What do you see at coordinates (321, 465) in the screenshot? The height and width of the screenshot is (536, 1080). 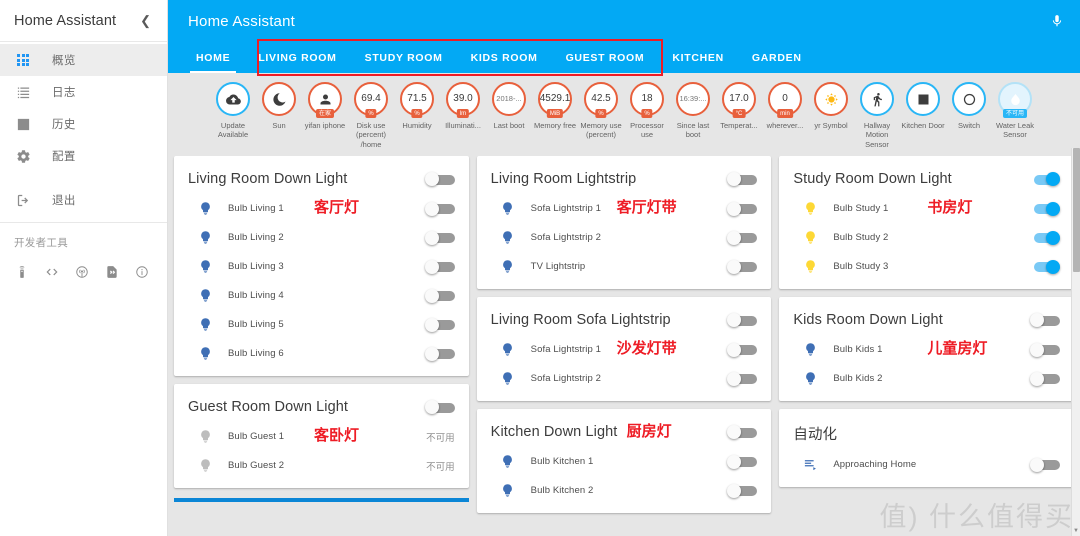 I see `entity-row: Bulb Guest 2 不可用` at bounding box center [321, 465].